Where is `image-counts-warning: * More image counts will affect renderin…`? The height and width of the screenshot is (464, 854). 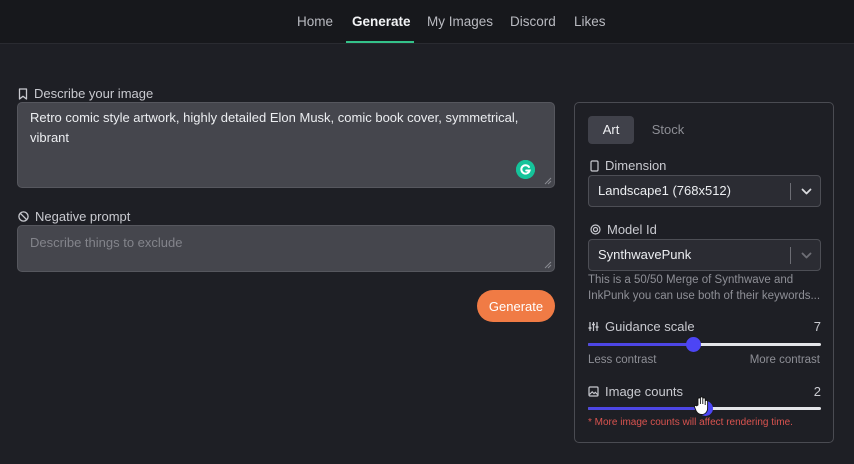
image-counts-warning: * More image counts will affect renderin… is located at coordinates (690, 422).